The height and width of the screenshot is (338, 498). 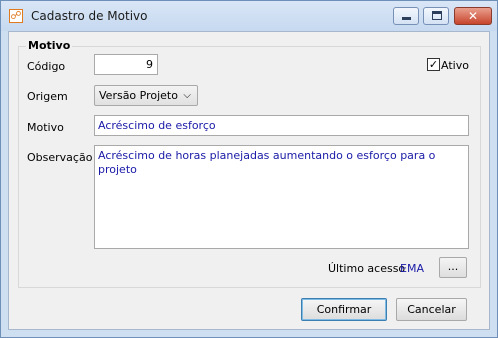 I want to click on group-title: Motivo, so click(x=49, y=45).